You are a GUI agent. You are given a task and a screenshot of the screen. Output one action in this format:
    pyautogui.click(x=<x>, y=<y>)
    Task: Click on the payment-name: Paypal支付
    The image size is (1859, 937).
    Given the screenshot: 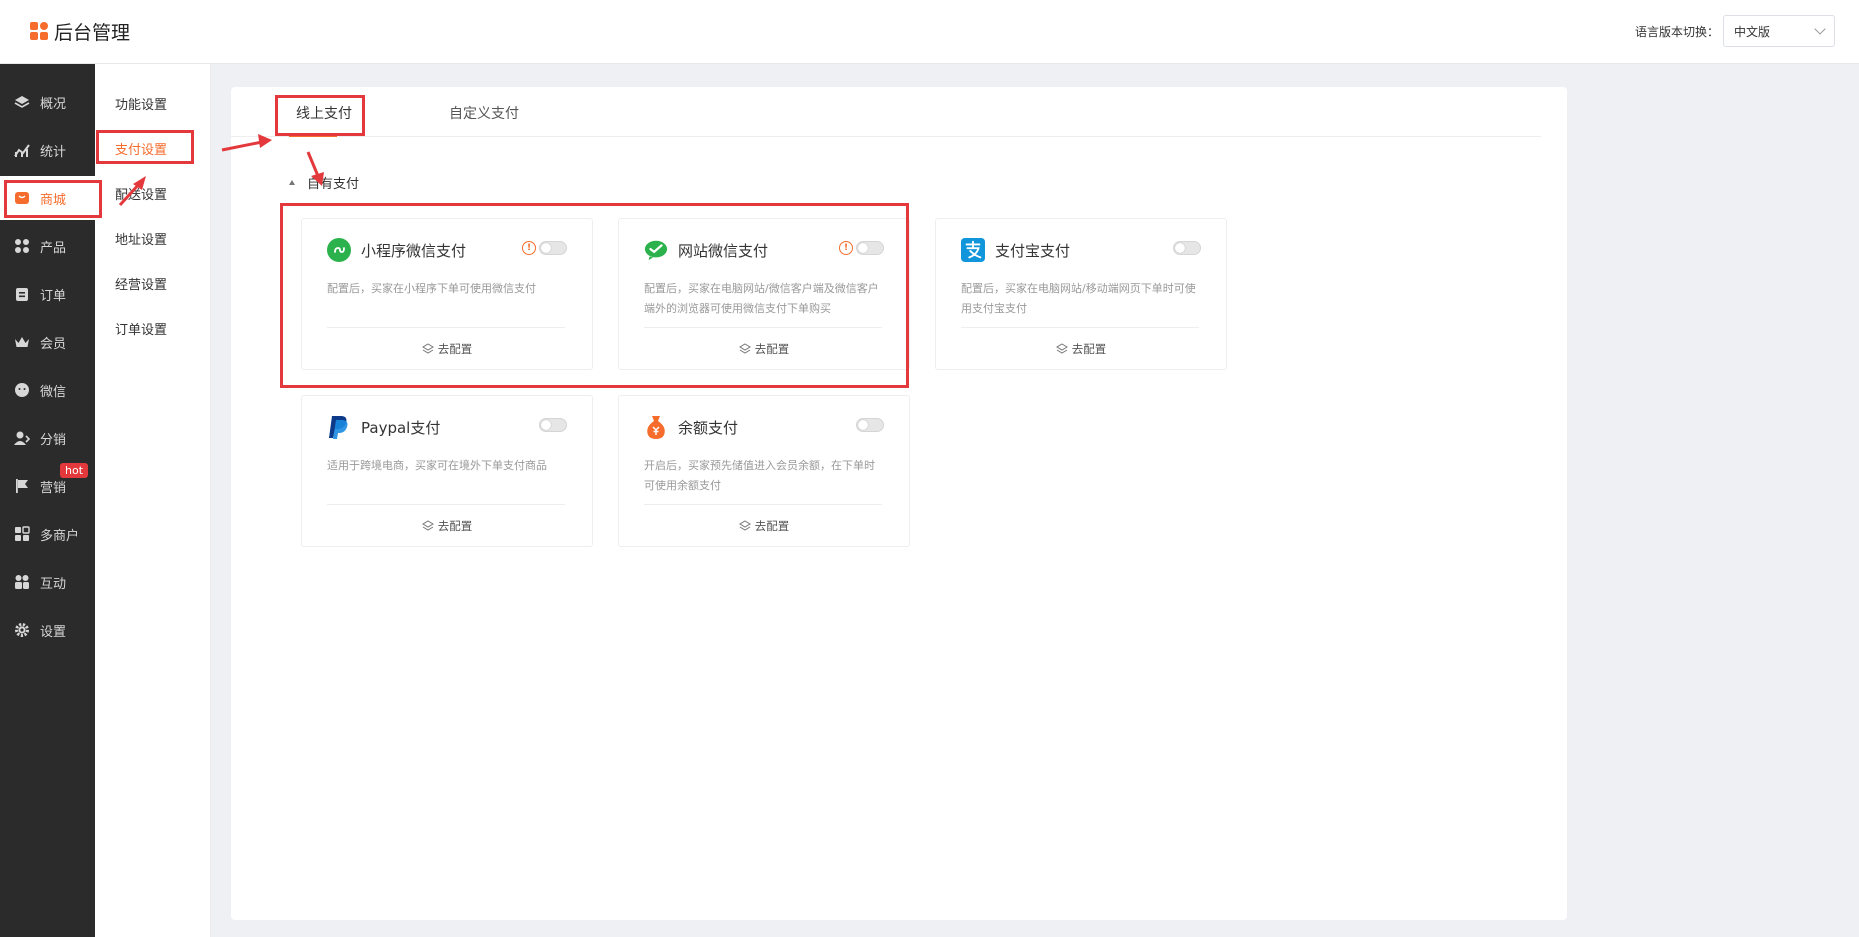 What is the action you would take?
    pyautogui.click(x=401, y=427)
    